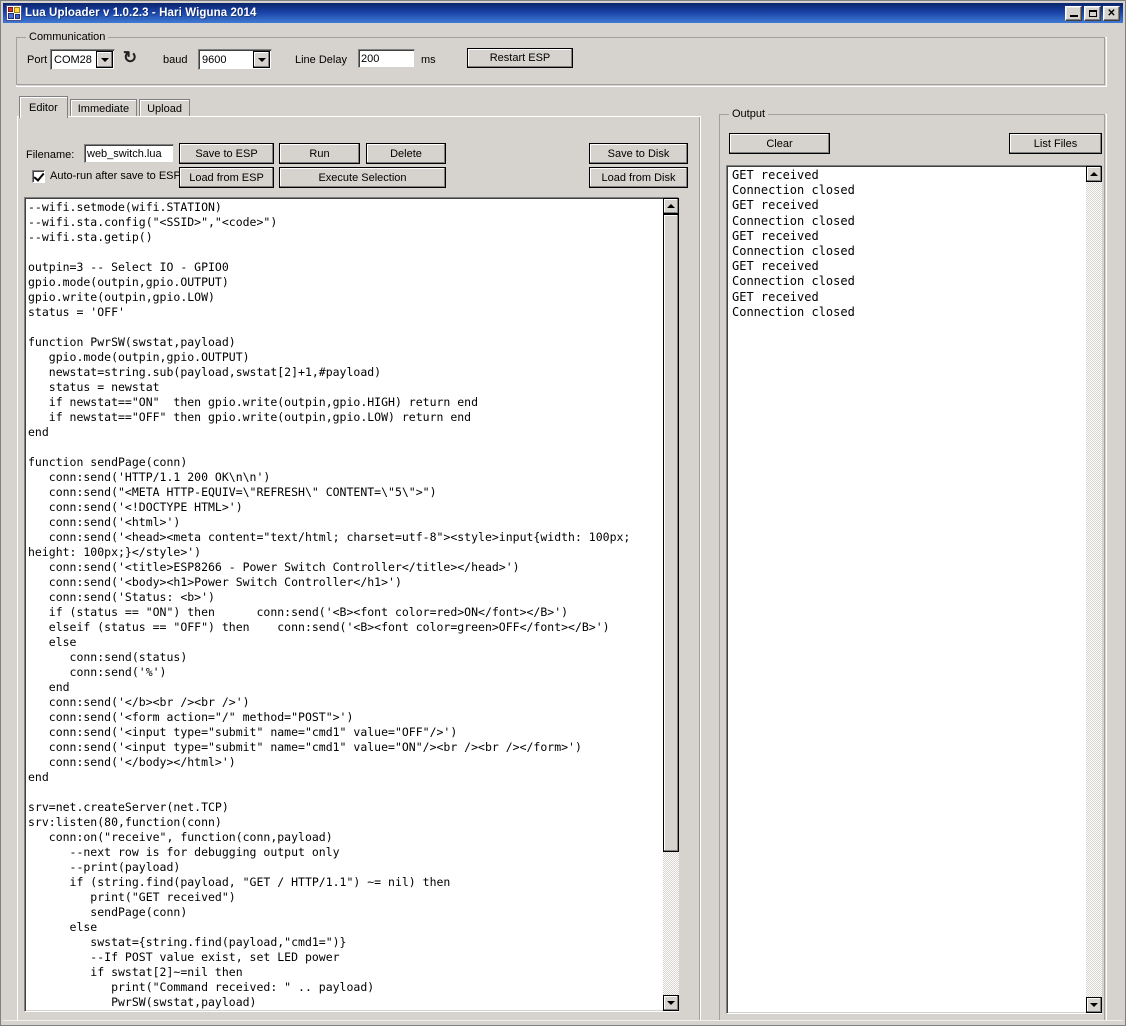 This screenshot has height=1026, width=1126. What do you see at coordinates (115, 176) in the screenshot?
I see `autorun-label: Auto-run after save to ESP` at bounding box center [115, 176].